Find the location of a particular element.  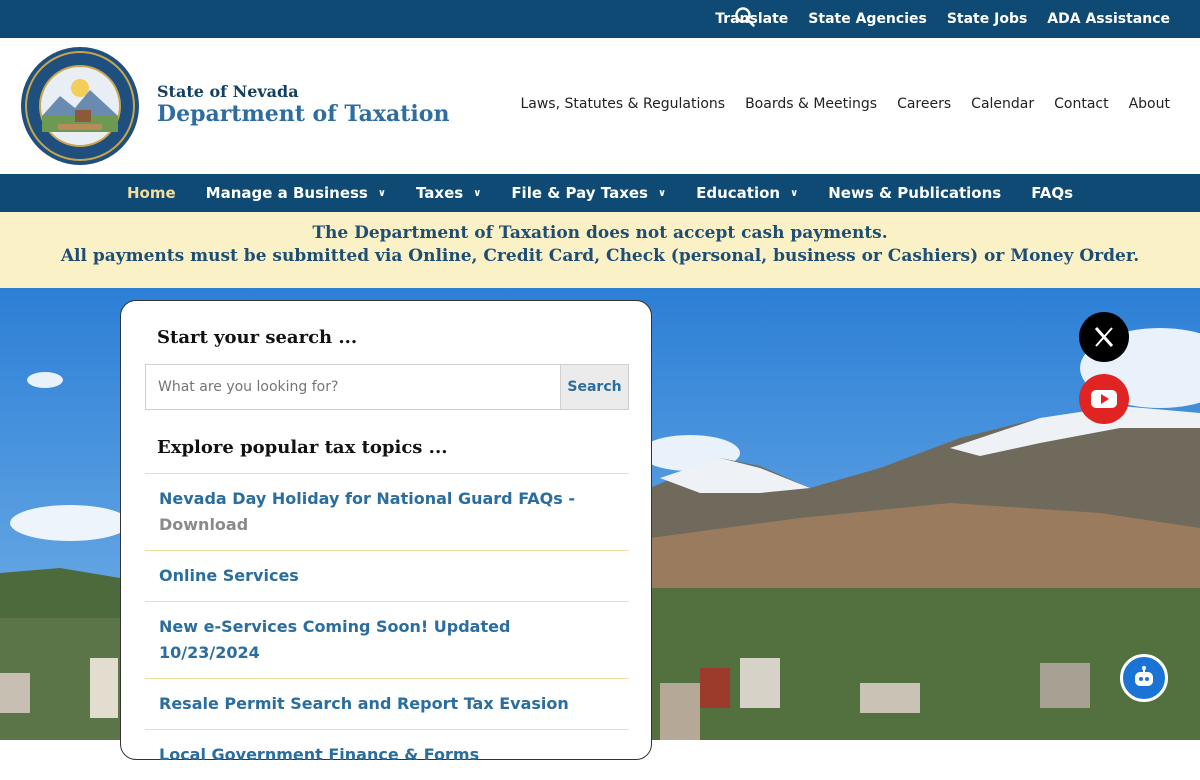

util-nav-laws: Laws, Statutes & Regulations is located at coordinates (622, 104).